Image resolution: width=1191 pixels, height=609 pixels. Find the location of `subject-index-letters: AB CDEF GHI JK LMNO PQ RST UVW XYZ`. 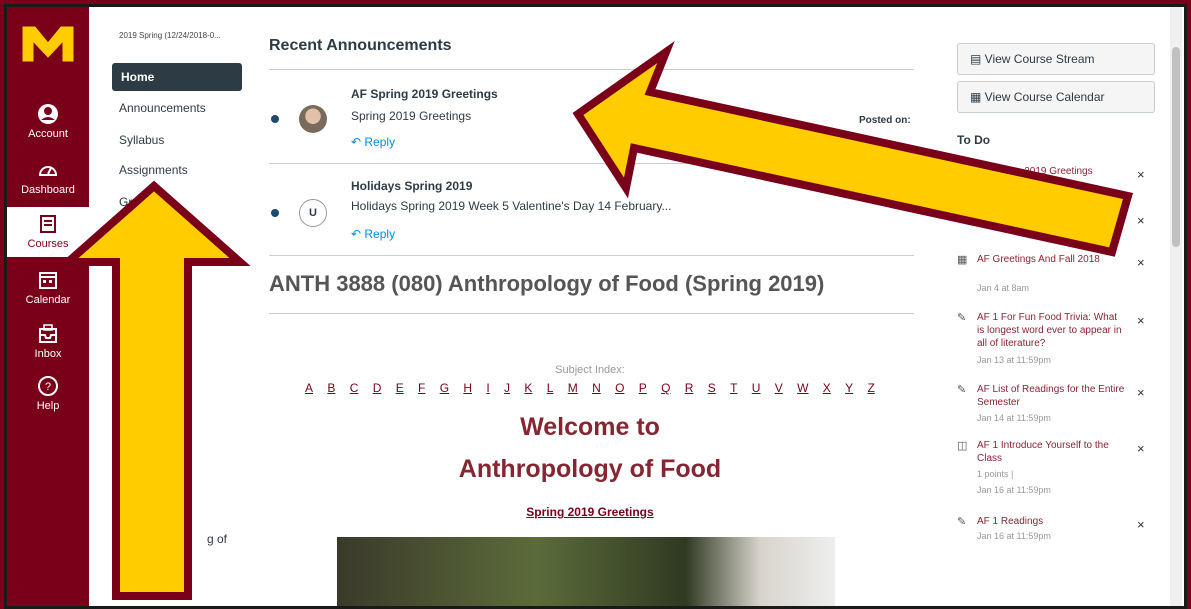

subject-index-letters: AB CDEF GHI JK LMNO PQ RST UVW XYZ is located at coordinates (590, 388).